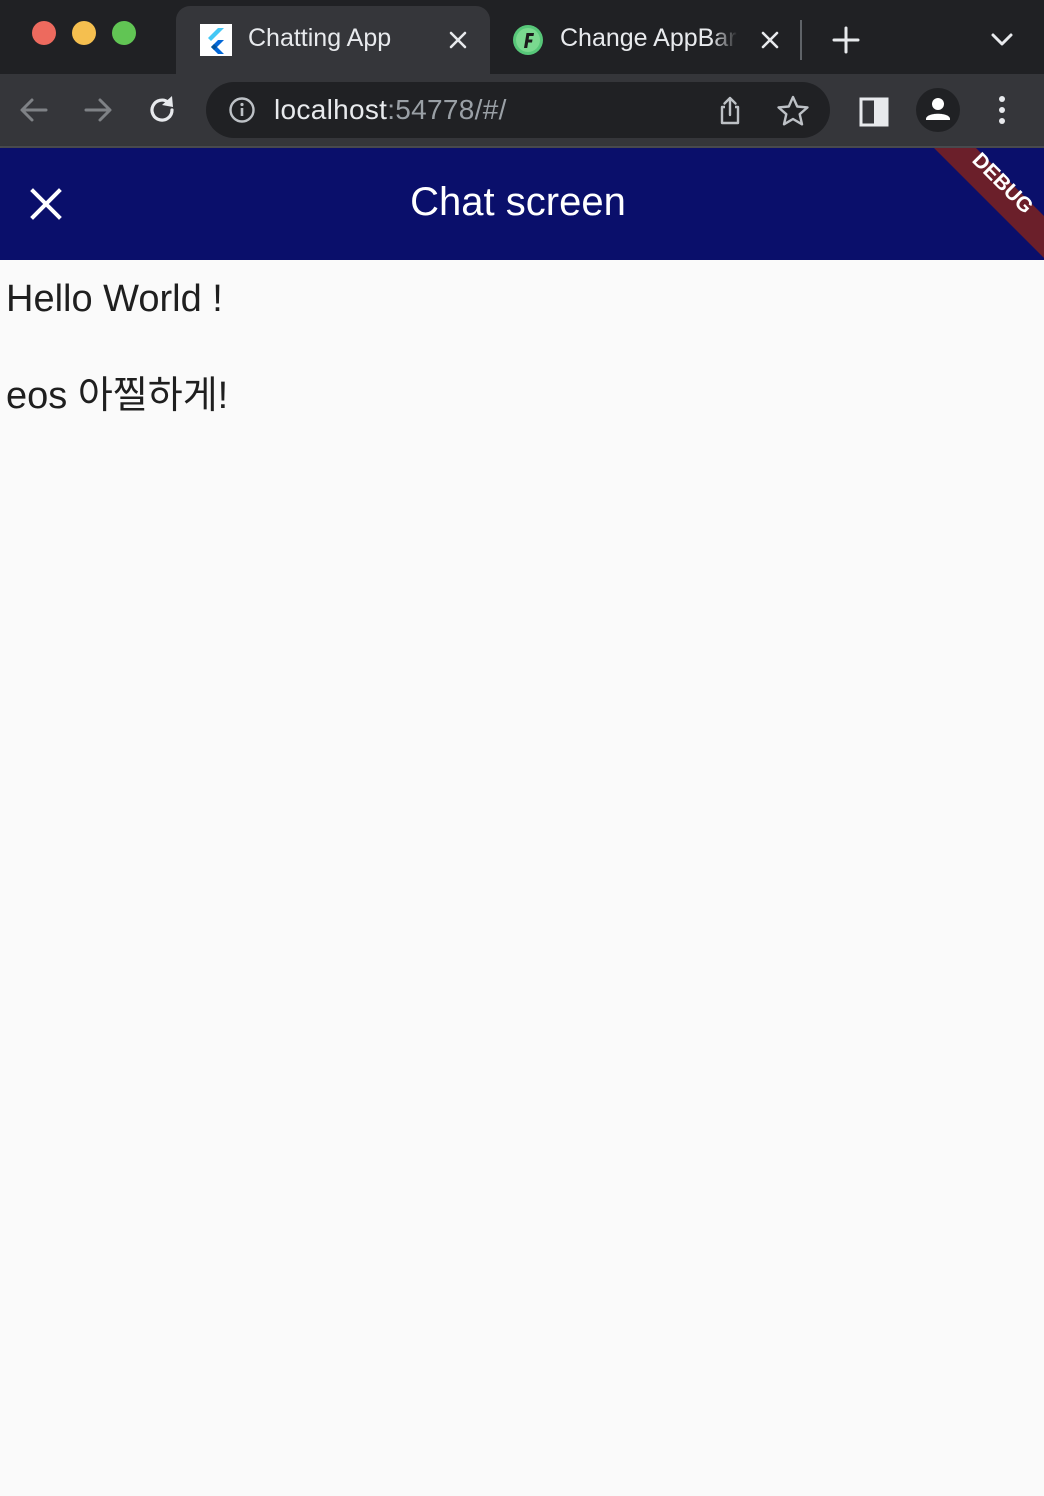 The image size is (1044, 1496). Describe the element at coordinates (124, 33) in the screenshot. I see `window-zoom-button` at that location.